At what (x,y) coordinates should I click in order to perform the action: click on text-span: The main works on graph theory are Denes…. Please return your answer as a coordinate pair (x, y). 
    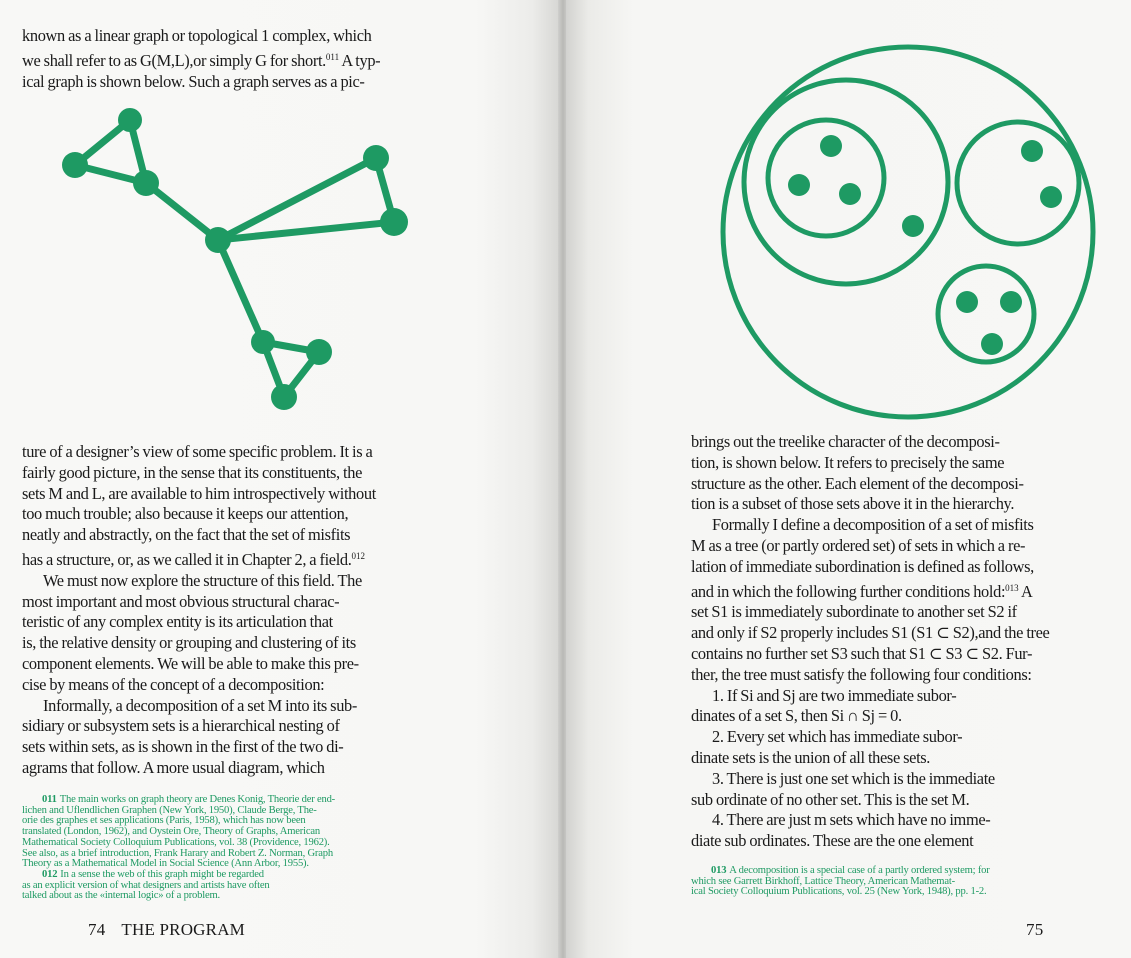
    Looking at the image, I should click on (197, 799).